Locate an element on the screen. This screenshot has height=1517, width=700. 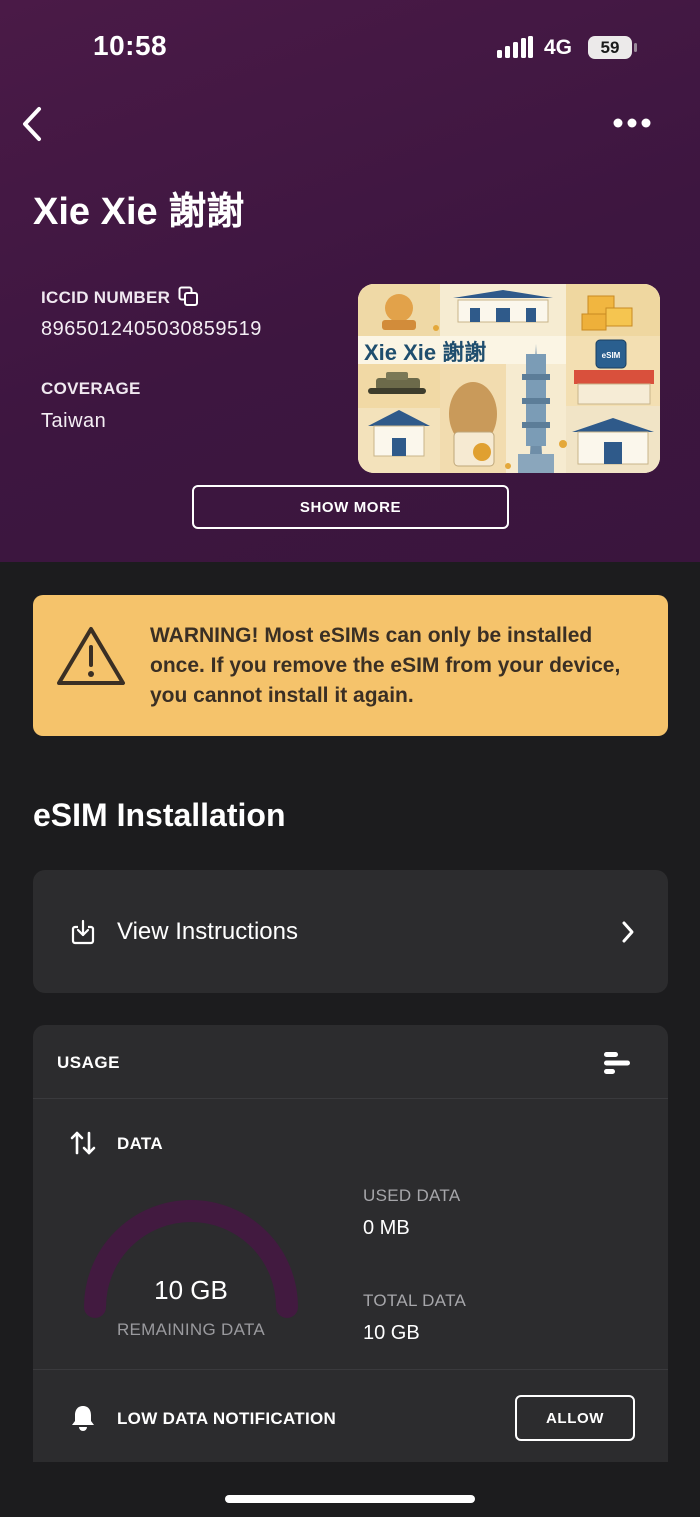
chevron-right-icon is located at coordinates (628, 932).